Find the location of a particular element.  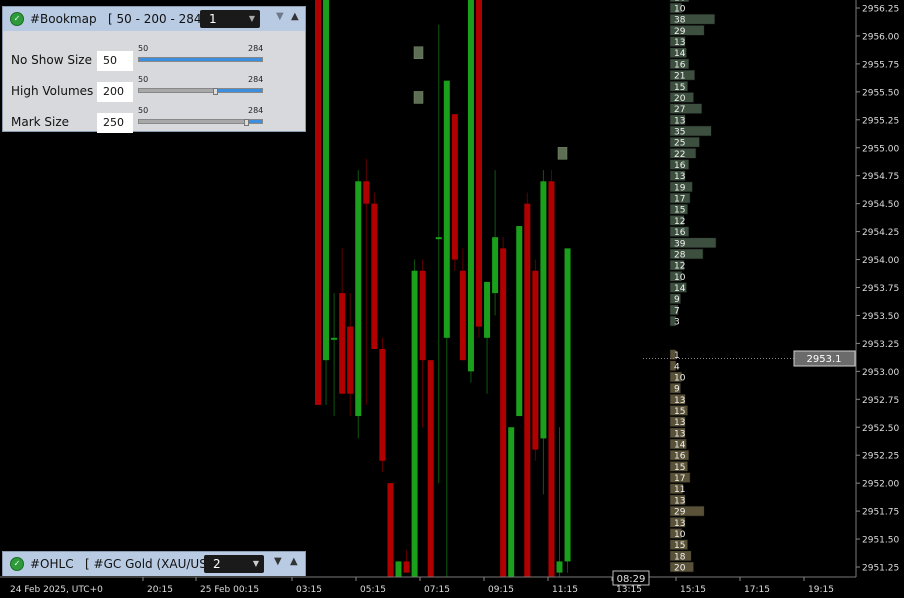

profile-size-label: 1 is located at coordinates (677, 356).